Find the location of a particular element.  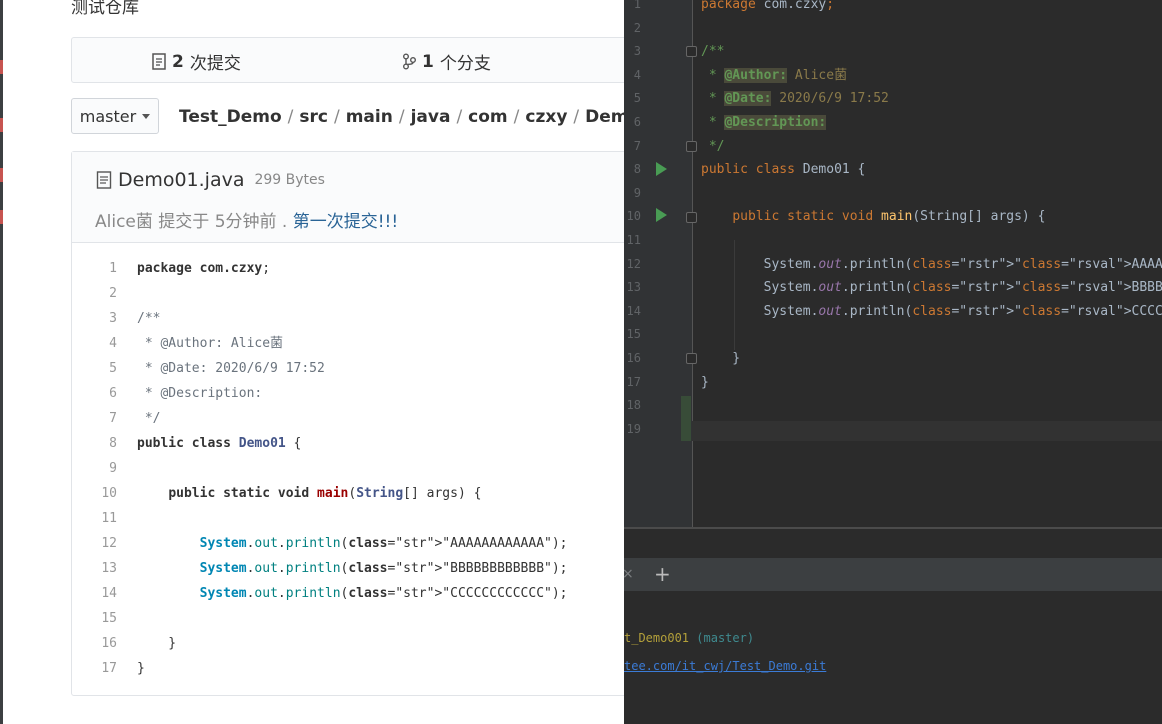

terminal-tab-bar: × + is located at coordinates (893, 574).